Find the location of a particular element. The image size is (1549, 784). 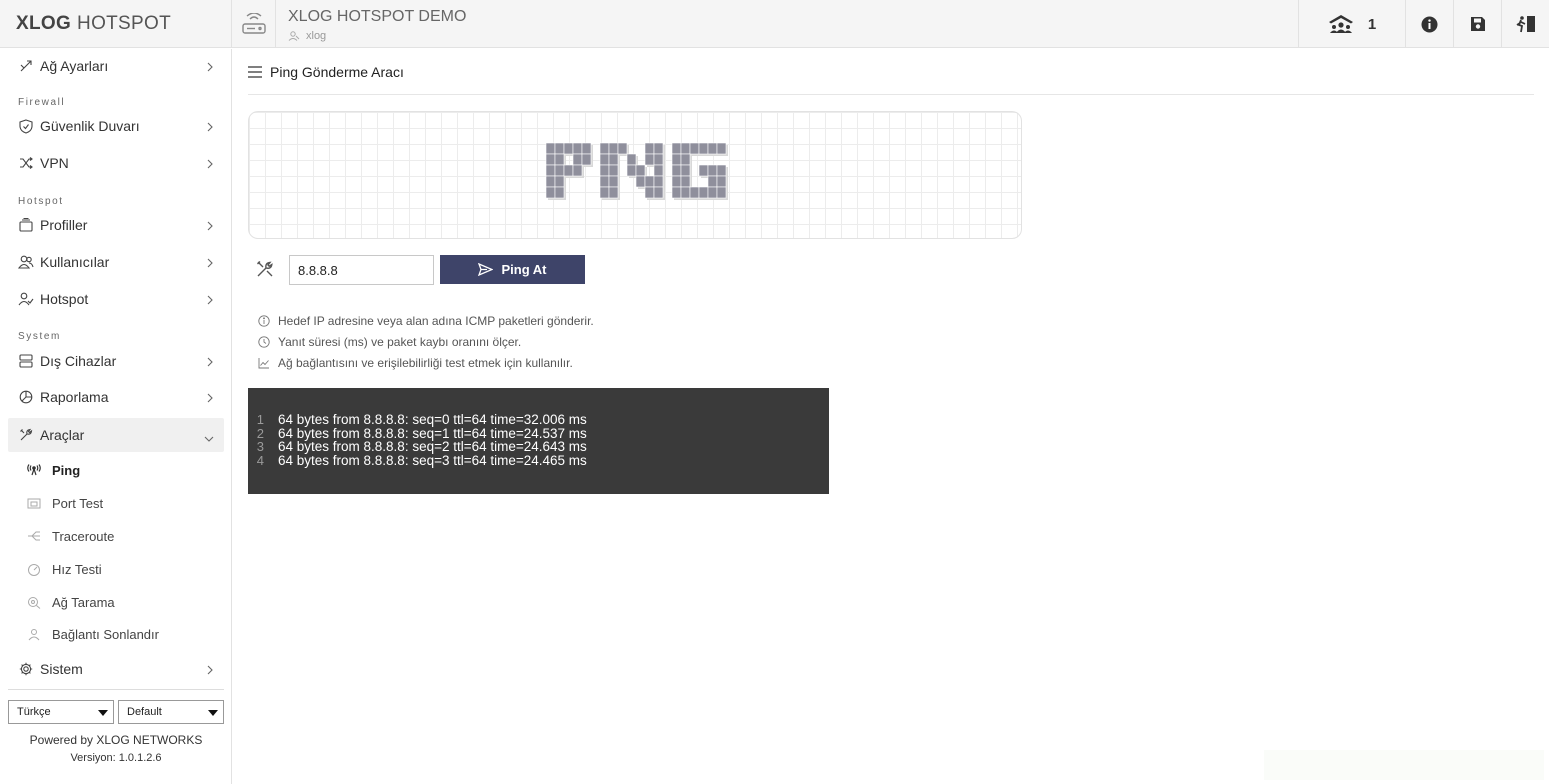

save-button is located at coordinates (1477, 24).